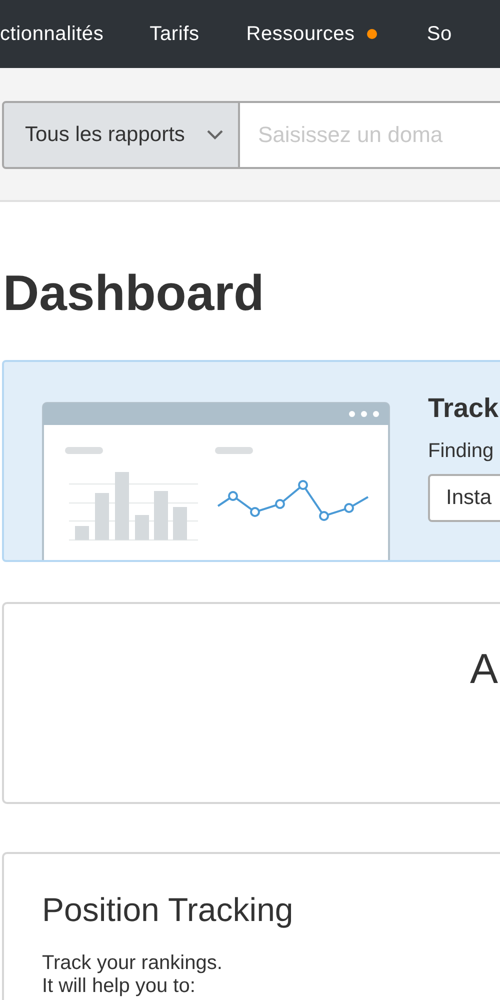 The height and width of the screenshot is (1000, 500). What do you see at coordinates (461, 451) in the screenshot?
I see `banner-text: Finding` at bounding box center [461, 451].